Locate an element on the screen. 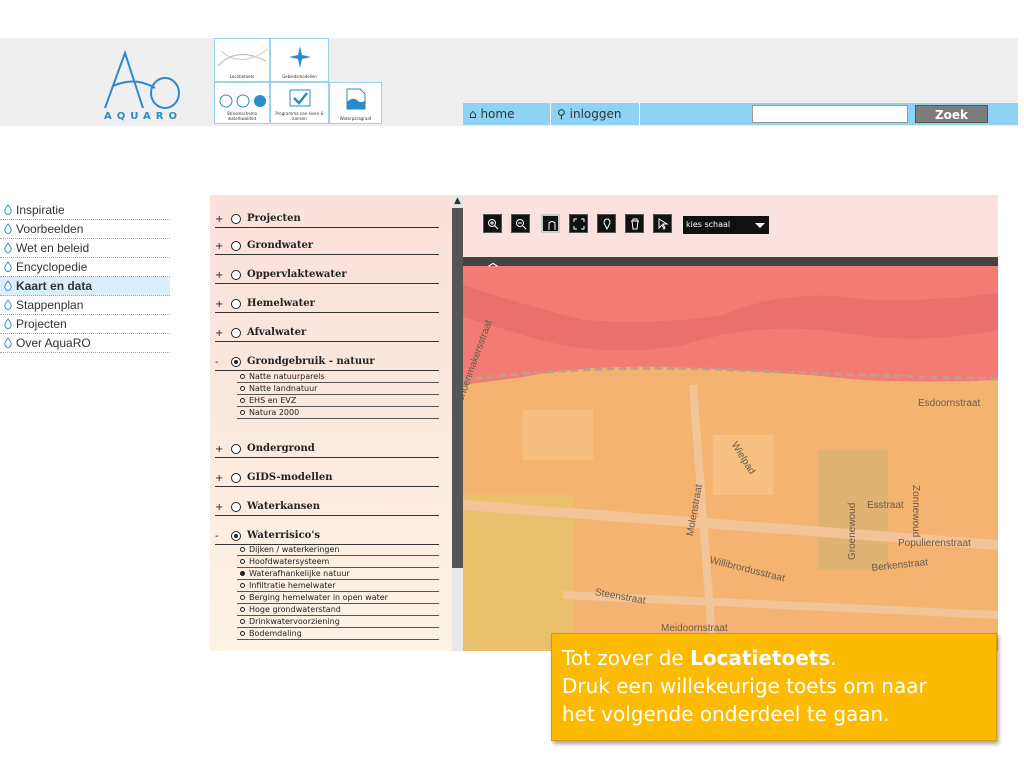 This screenshot has height=768, width=1024. steps-circles-icon is located at coordinates (242, 101).